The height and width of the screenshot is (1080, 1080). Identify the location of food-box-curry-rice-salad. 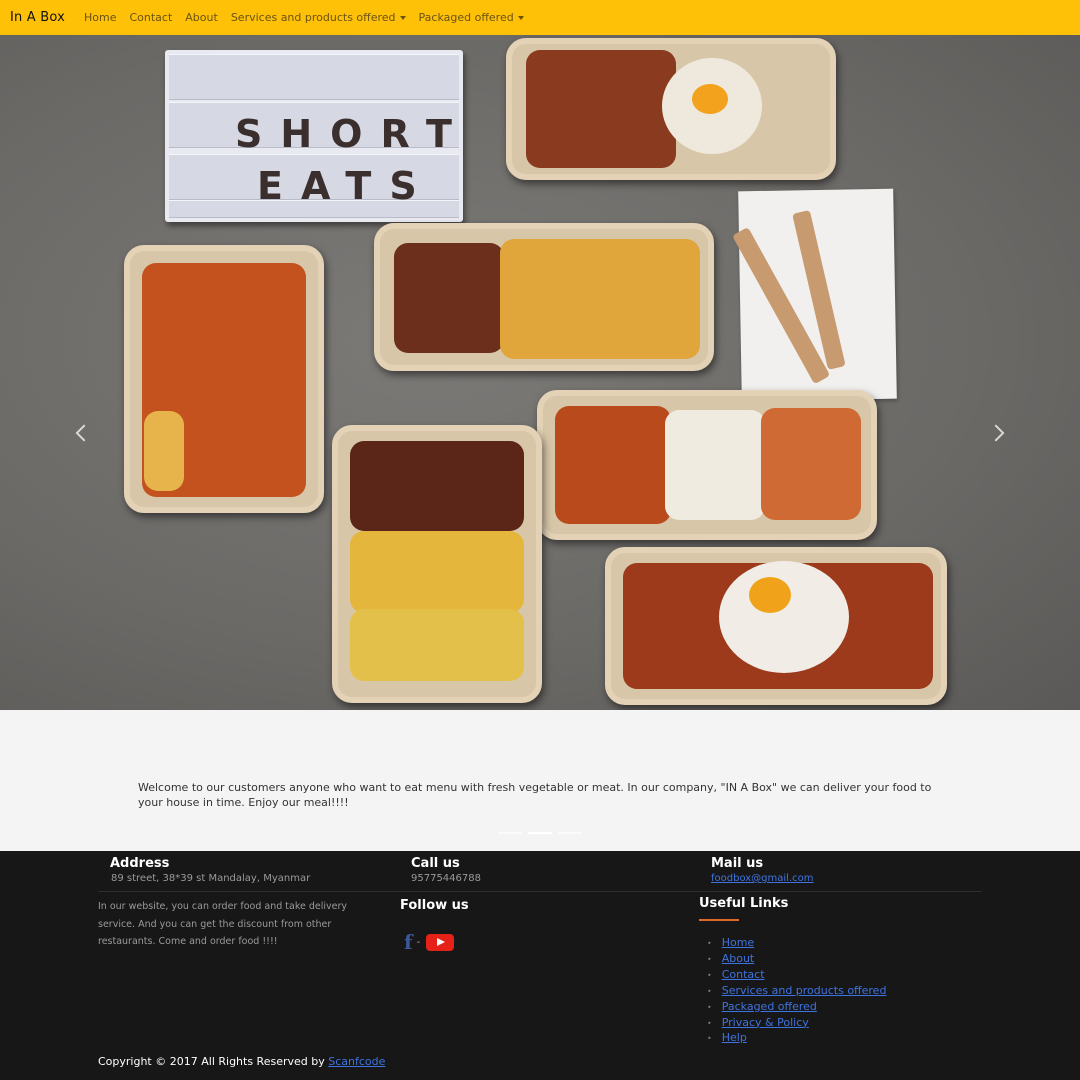
(707, 465).